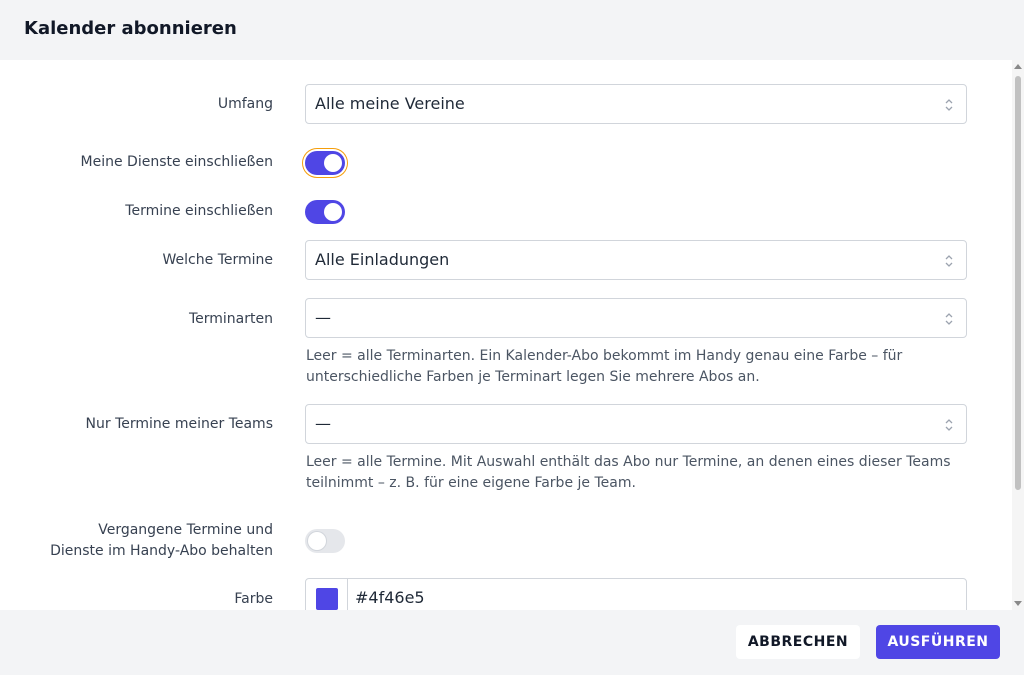 This screenshot has height=675, width=1024. Describe the element at coordinates (161, 551) in the screenshot. I see `keep-past-label-line2: Dienste im Handy-Abo behalten` at that location.